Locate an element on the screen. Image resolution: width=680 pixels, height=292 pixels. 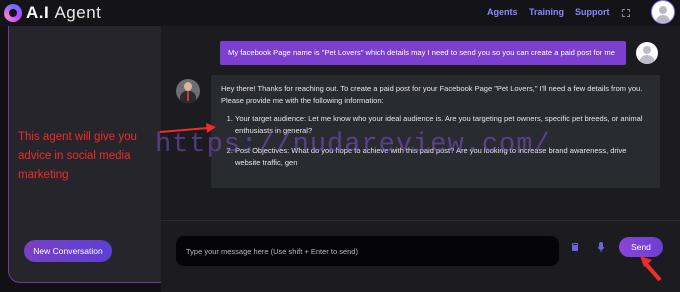
expand-icon is located at coordinates (626, 13).